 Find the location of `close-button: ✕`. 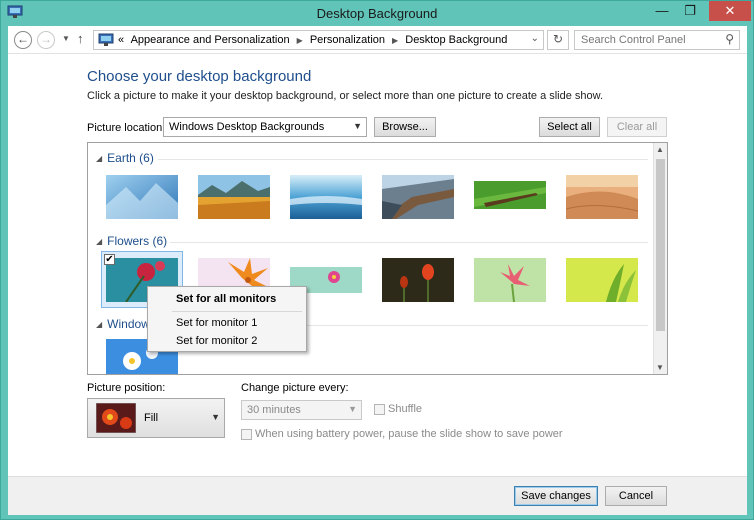

close-button: ✕ is located at coordinates (730, 11).